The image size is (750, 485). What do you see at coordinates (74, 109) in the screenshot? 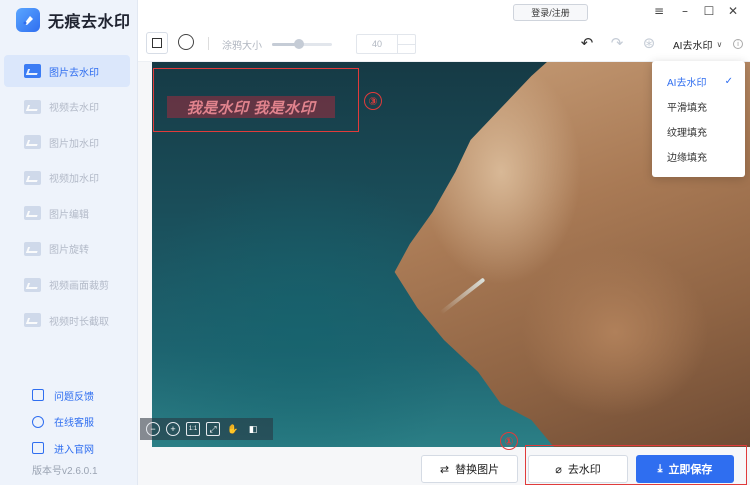
I see `sidebar-item-label: 视频去水印` at bounding box center [74, 109].